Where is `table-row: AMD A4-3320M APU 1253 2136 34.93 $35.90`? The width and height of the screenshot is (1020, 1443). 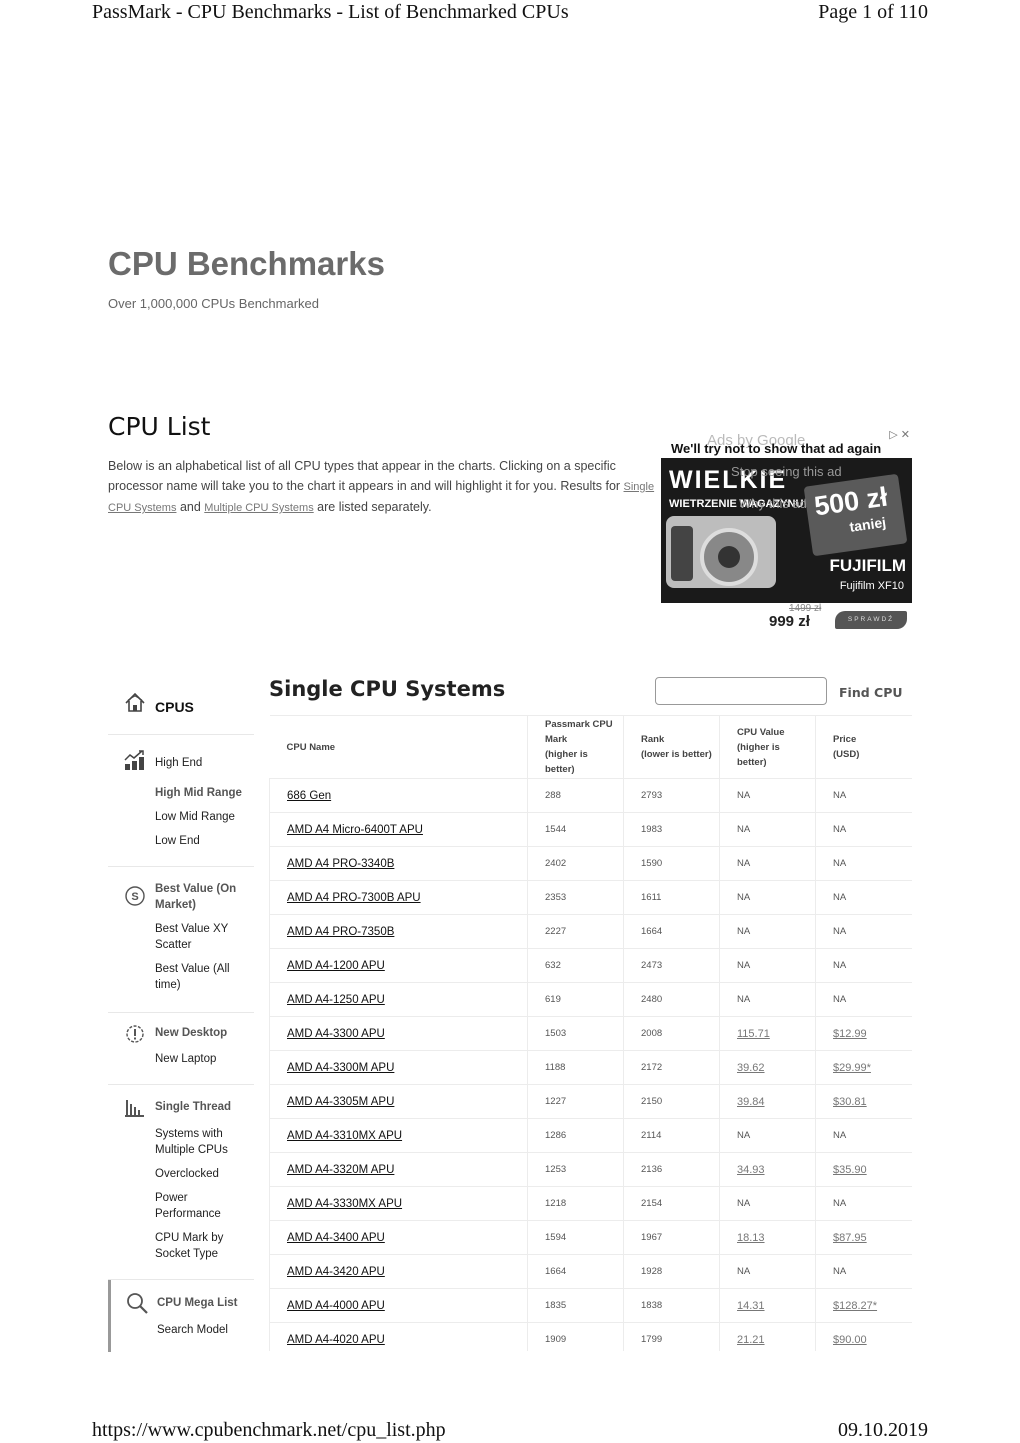 table-row: AMD A4-3320M APU 1253 2136 34.93 $35.90 is located at coordinates (590, 1169).